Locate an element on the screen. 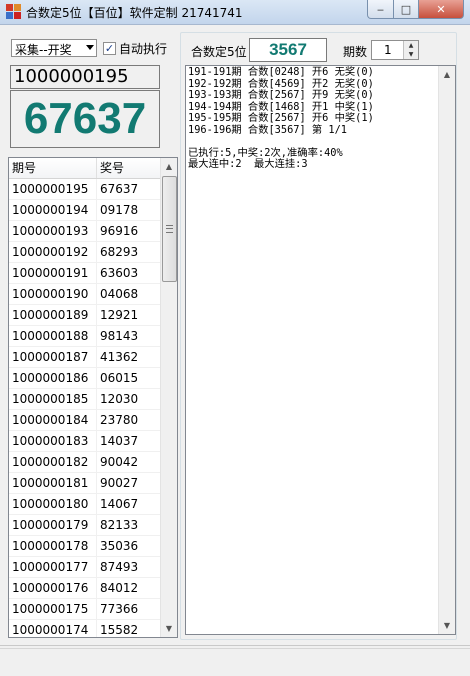 The image size is (470, 676). log-line: 191-191期 合数[0248] 开6 无奖(0) is located at coordinates (281, 72).